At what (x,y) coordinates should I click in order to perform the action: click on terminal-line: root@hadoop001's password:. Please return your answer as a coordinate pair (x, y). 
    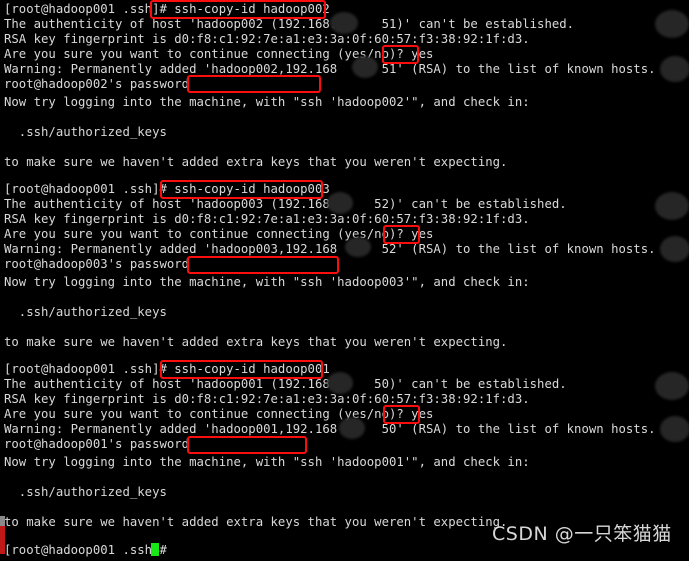
    Looking at the image, I should click on (100, 444).